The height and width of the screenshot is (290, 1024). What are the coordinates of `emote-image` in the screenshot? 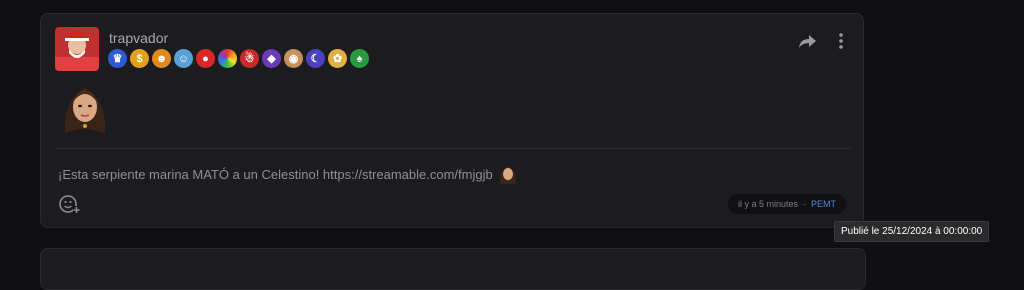 It's located at (85, 107).